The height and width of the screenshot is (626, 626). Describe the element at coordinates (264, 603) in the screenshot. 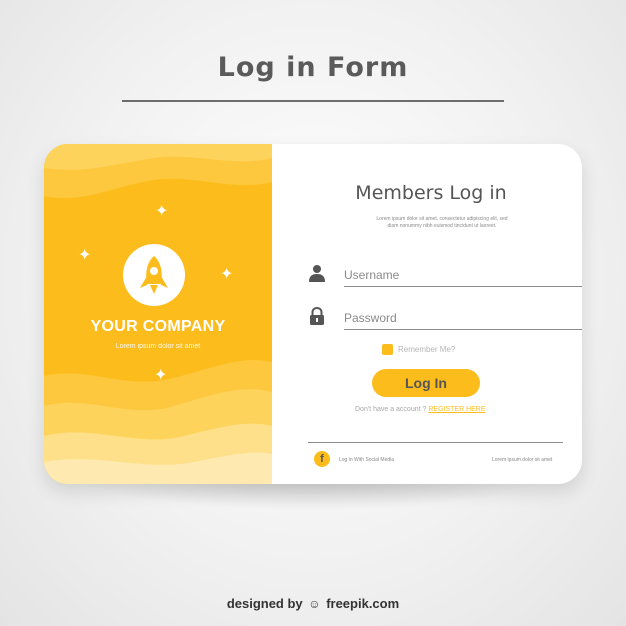

I see `credit-prefix: designed by` at that location.